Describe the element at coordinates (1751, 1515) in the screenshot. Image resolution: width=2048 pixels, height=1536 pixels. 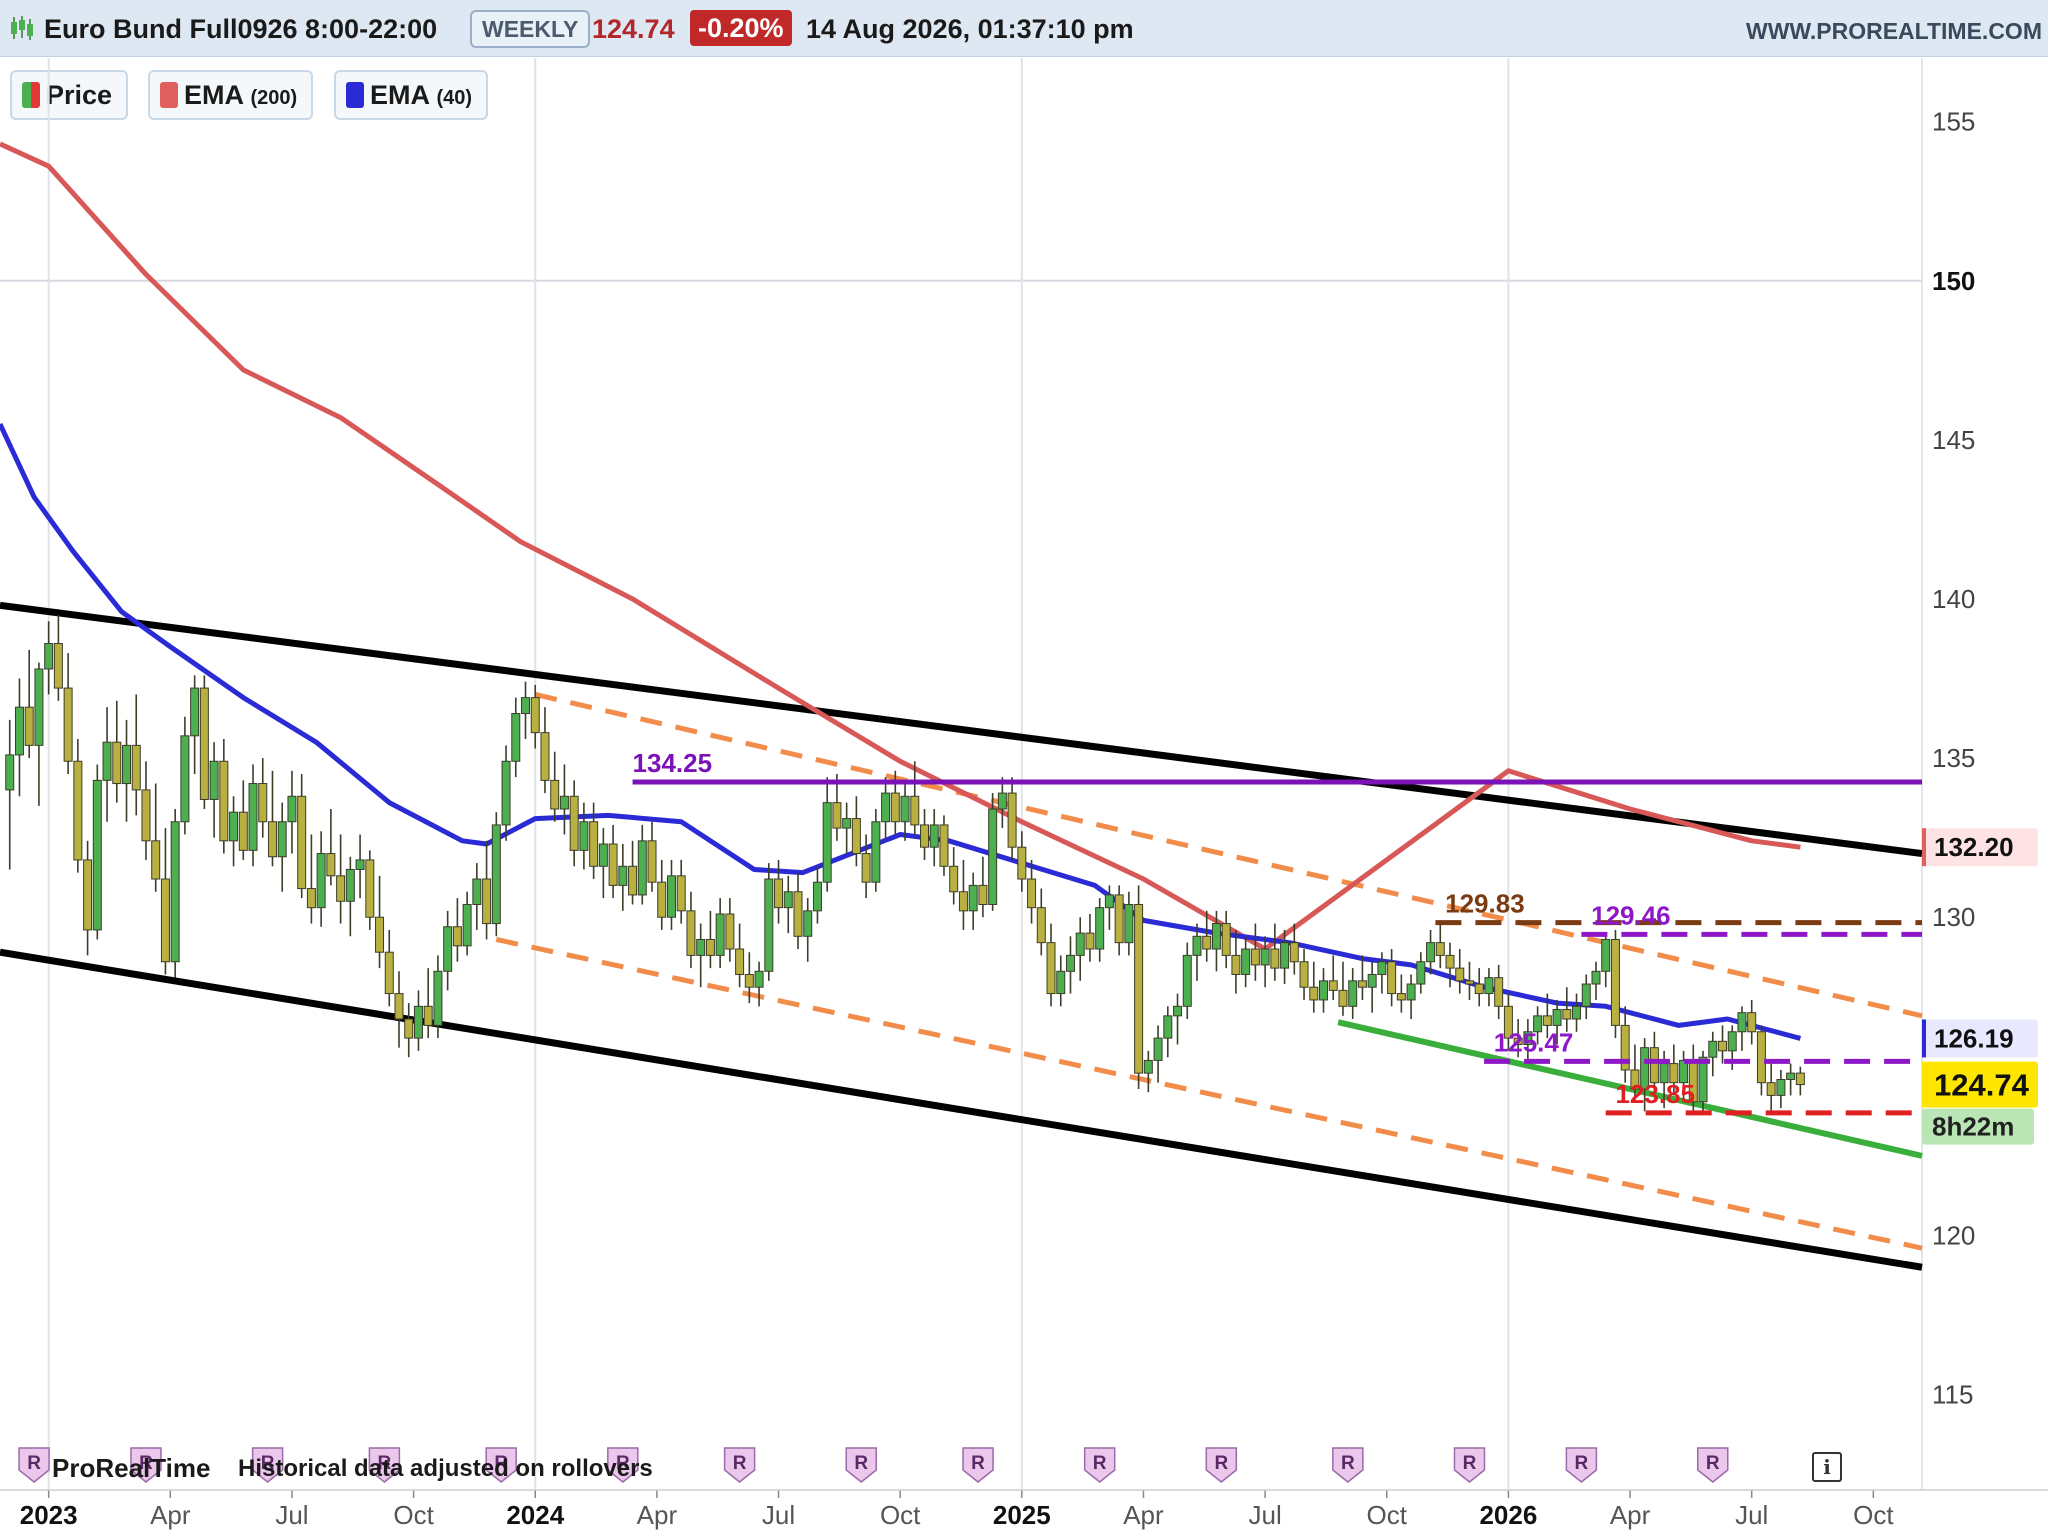
I see `x-tick-label: Jul` at that location.